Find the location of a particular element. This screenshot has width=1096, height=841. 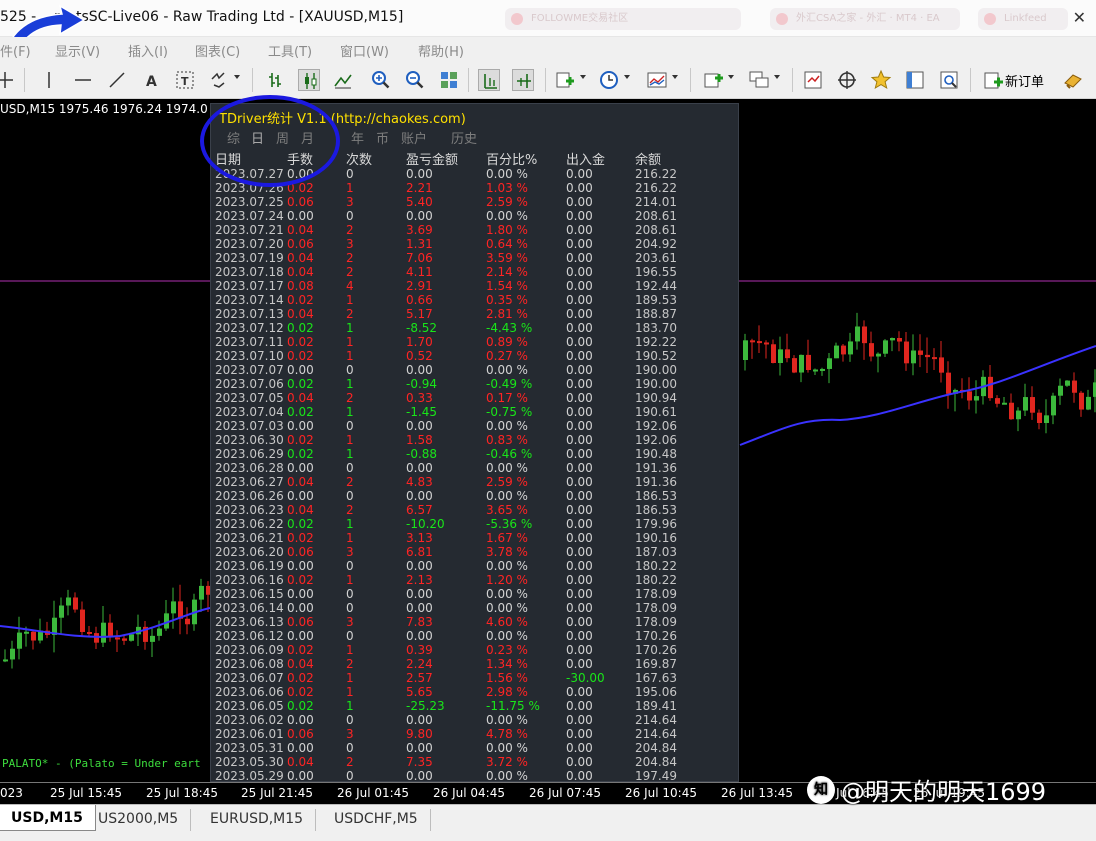

vertical-line-icon is located at coordinates (49, 80).